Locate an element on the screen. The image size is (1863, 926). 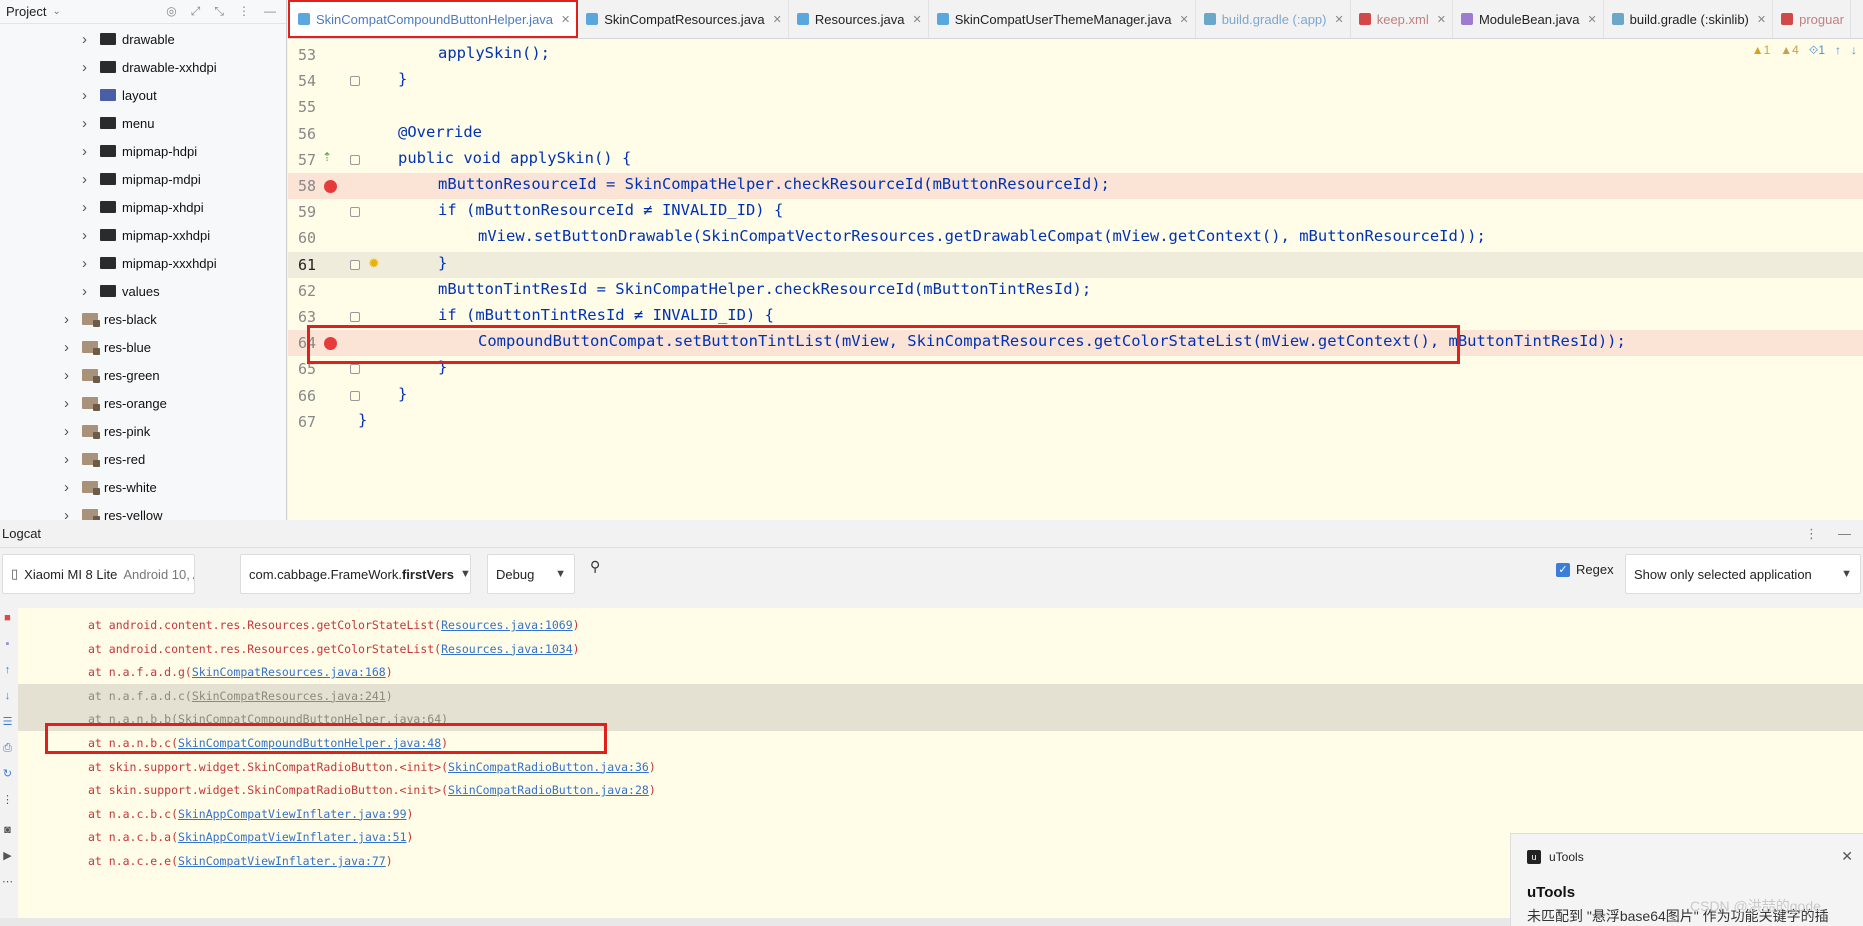
down-arrow-icon: ↓ is located at coordinates (7, 696).